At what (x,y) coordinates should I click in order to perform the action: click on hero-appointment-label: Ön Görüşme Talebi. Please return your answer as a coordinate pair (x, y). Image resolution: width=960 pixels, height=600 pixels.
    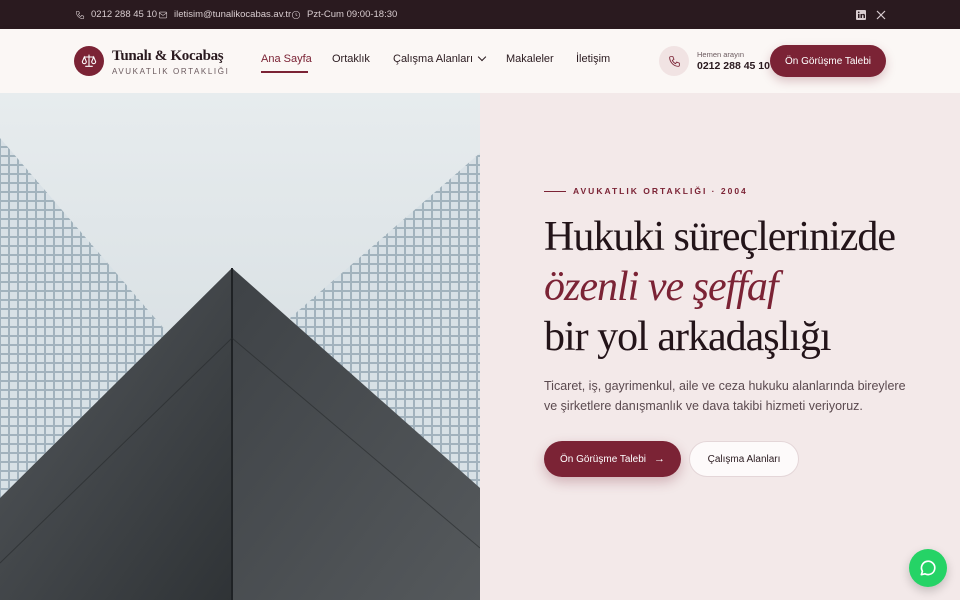
    Looking at the image, I should click on (603, 459).